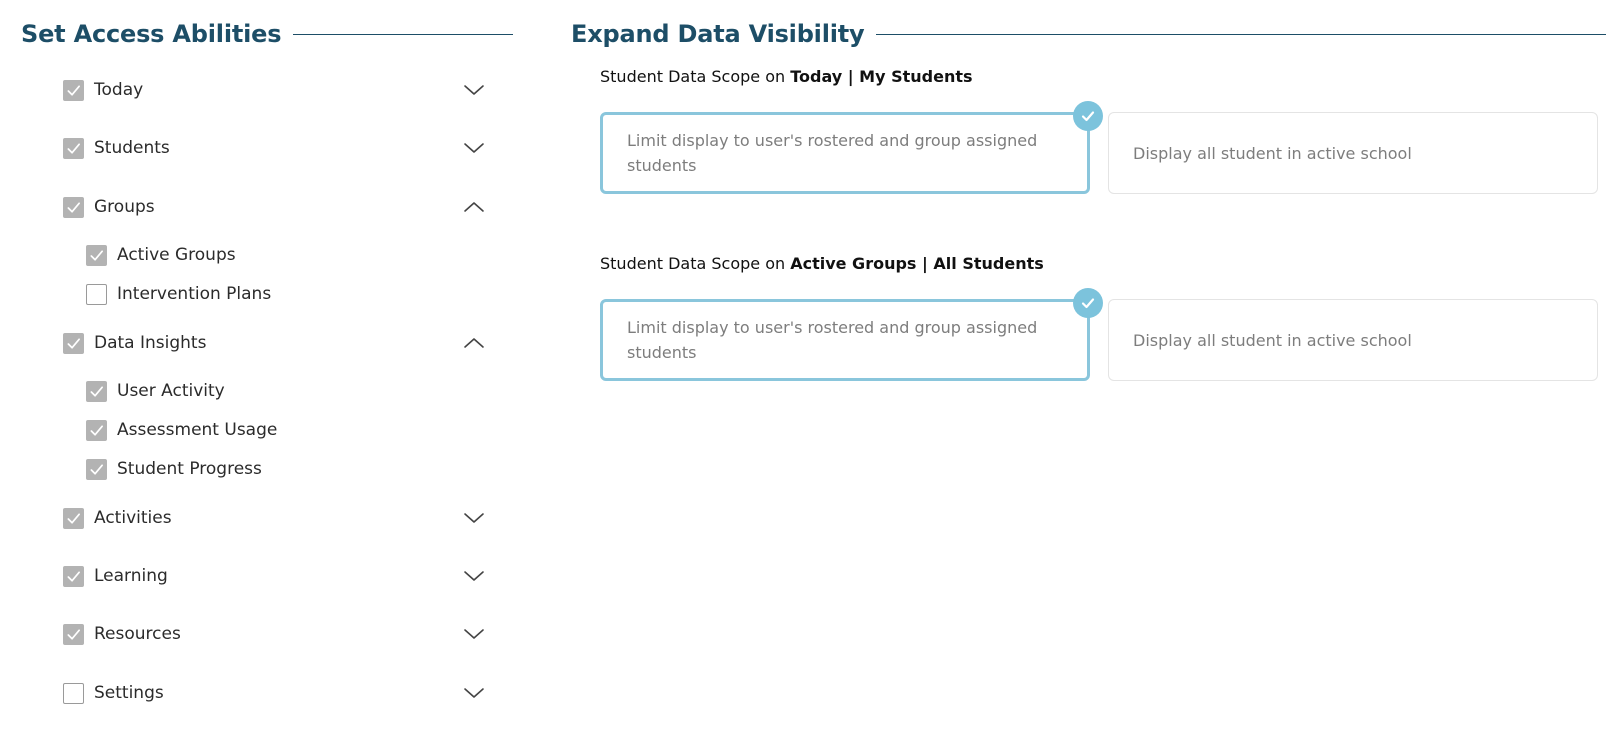 This screenshot has width=1622, height=744. Describe the element at coordinates (176, 255) in the screenshot. I see `permission-label: Active Groups` at that location.